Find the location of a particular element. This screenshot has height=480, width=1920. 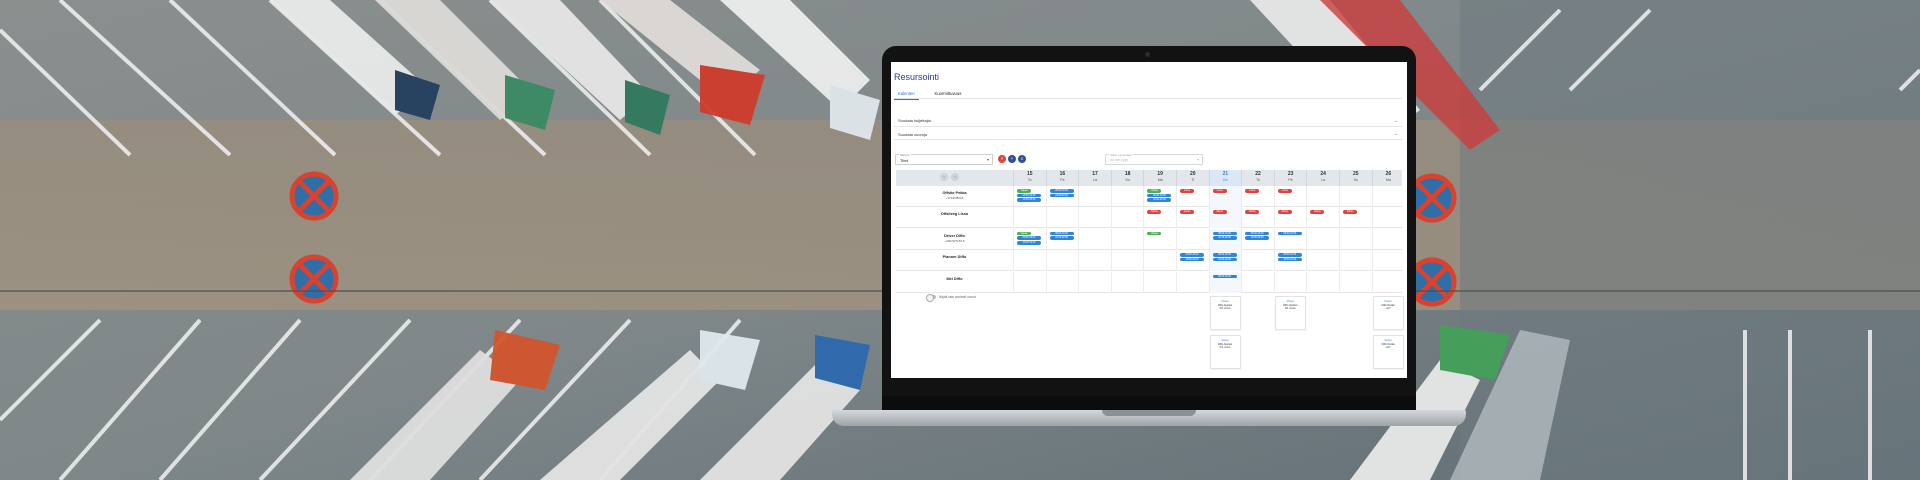

list-button: ≡ is located at coordinates (1022, 159).